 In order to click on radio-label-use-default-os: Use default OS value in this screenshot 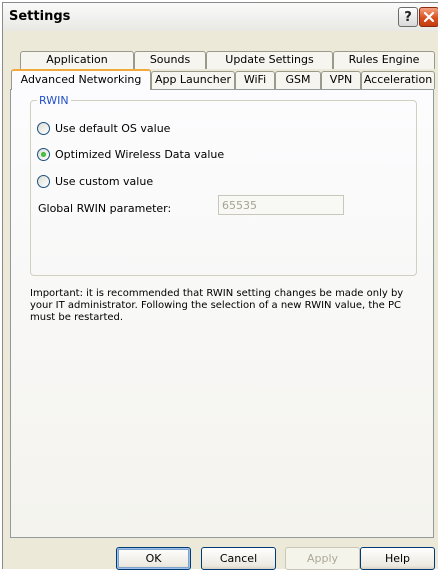, I will do `click(113, 128)`.